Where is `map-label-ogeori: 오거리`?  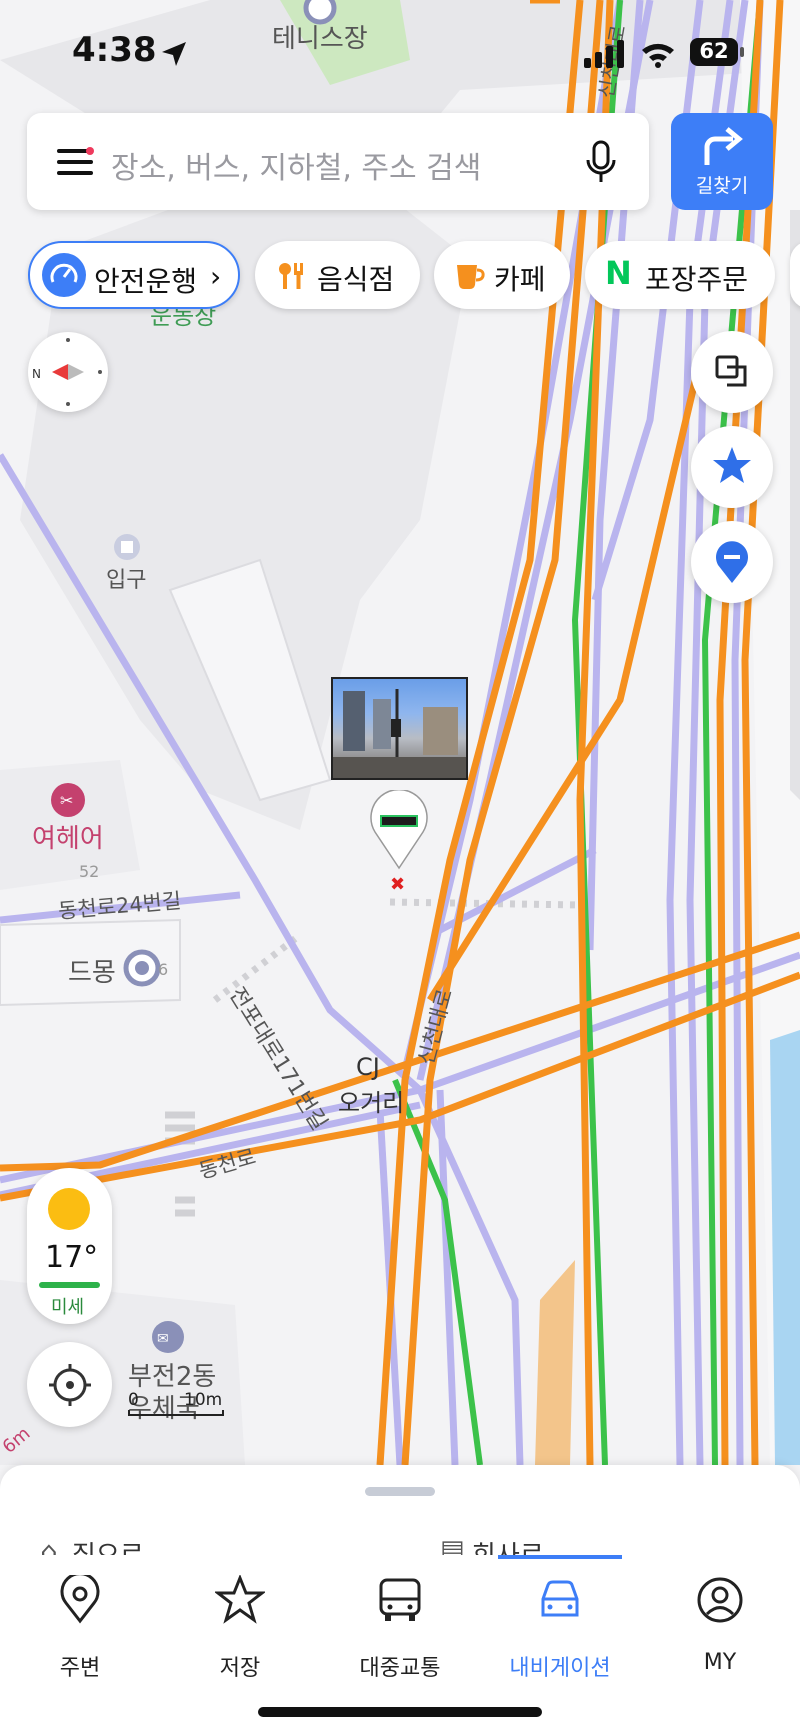
map-label-ogeori: 오거리 is located at coordinates (371, 1103).